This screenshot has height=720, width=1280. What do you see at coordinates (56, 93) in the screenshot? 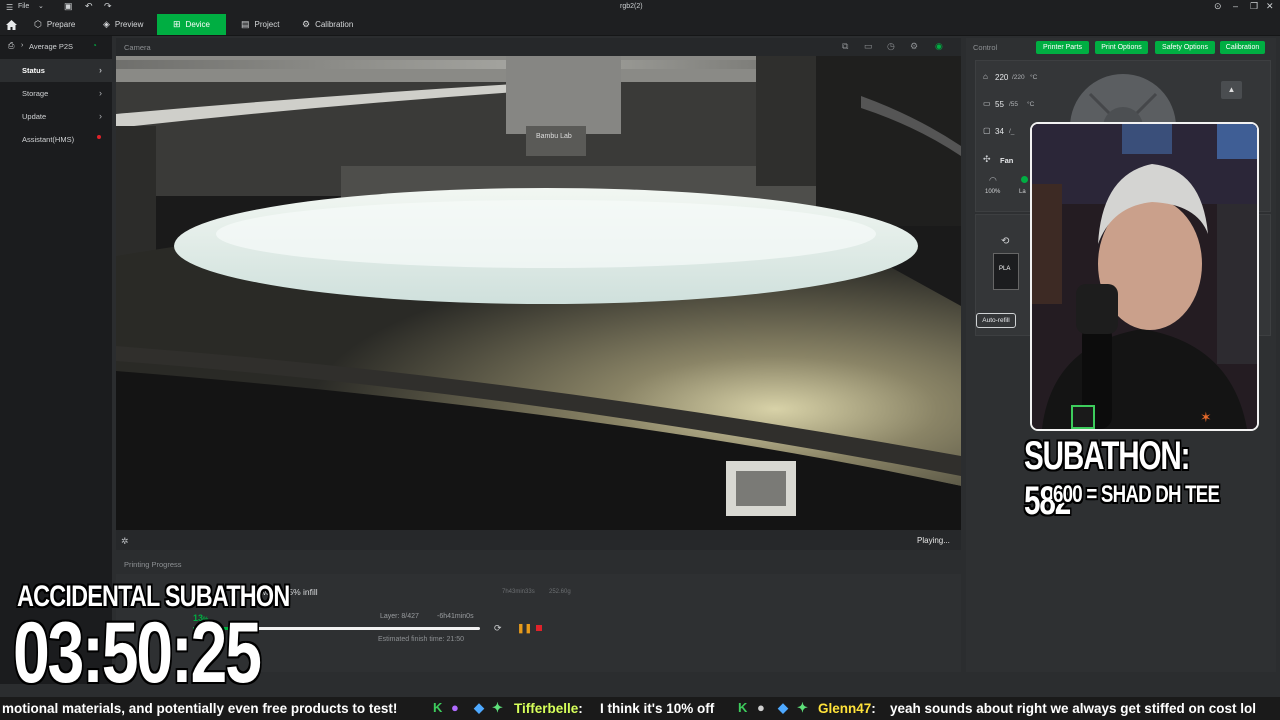
I see `sidebar-item-storage: Storage ›` at bounding box center [56, 93].